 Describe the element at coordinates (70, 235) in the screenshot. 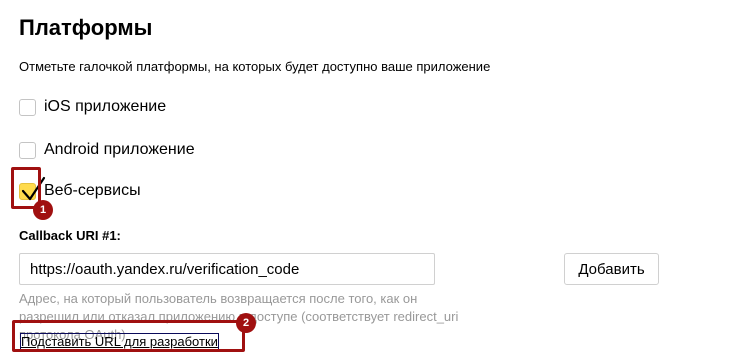

I see `callback-uri-label: Callback URI #1:` at that location.